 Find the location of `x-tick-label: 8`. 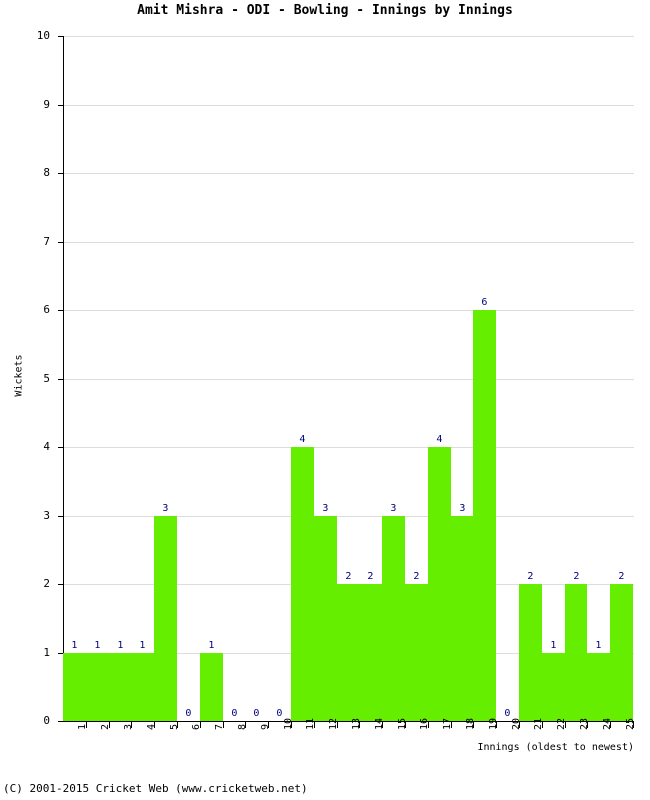

x-tick-label: 8 is located at coordinates (242, 726).